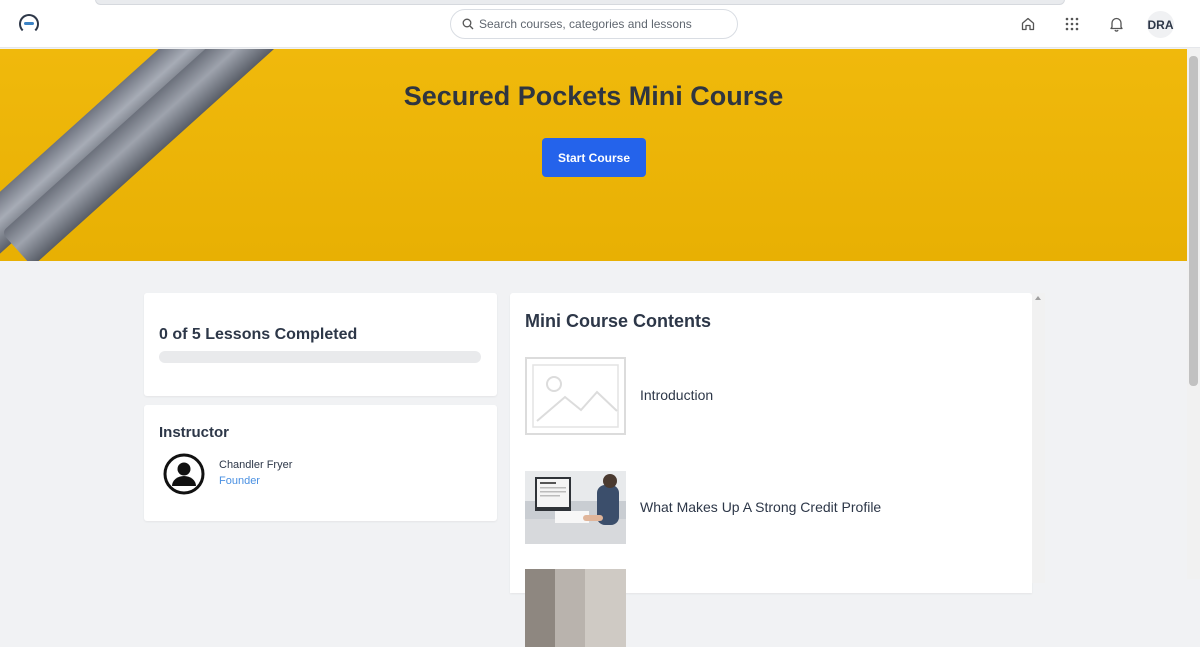 This screenshot has height=647, width=1200. What do you see at coordinates (256, 465) in the screenshot?
I see `instructor-name: Chandler Fryer` at bounding box center [256, 465].